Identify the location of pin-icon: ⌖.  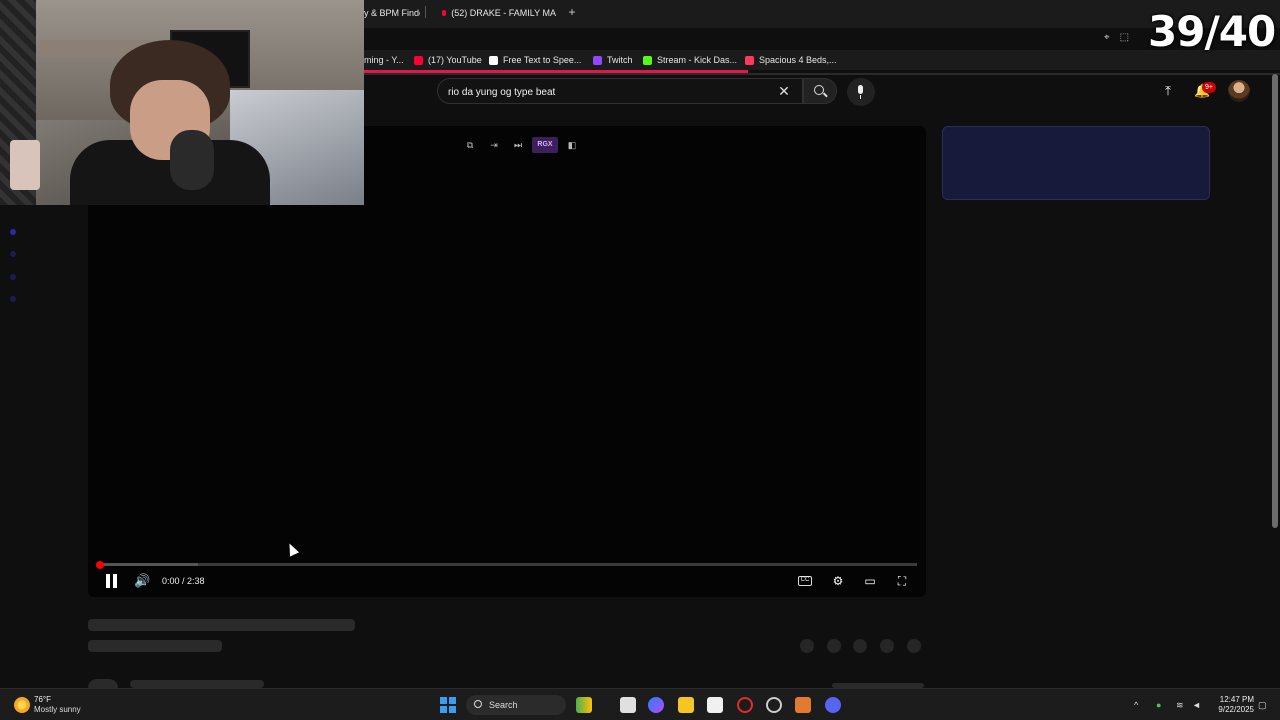
(1107, 37).